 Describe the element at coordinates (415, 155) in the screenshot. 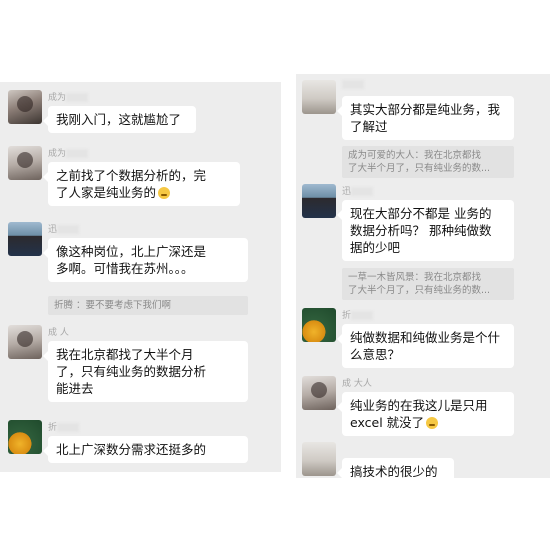

I see `quote-text-line: 成为可爱的大人：我在北京都找` at that location.